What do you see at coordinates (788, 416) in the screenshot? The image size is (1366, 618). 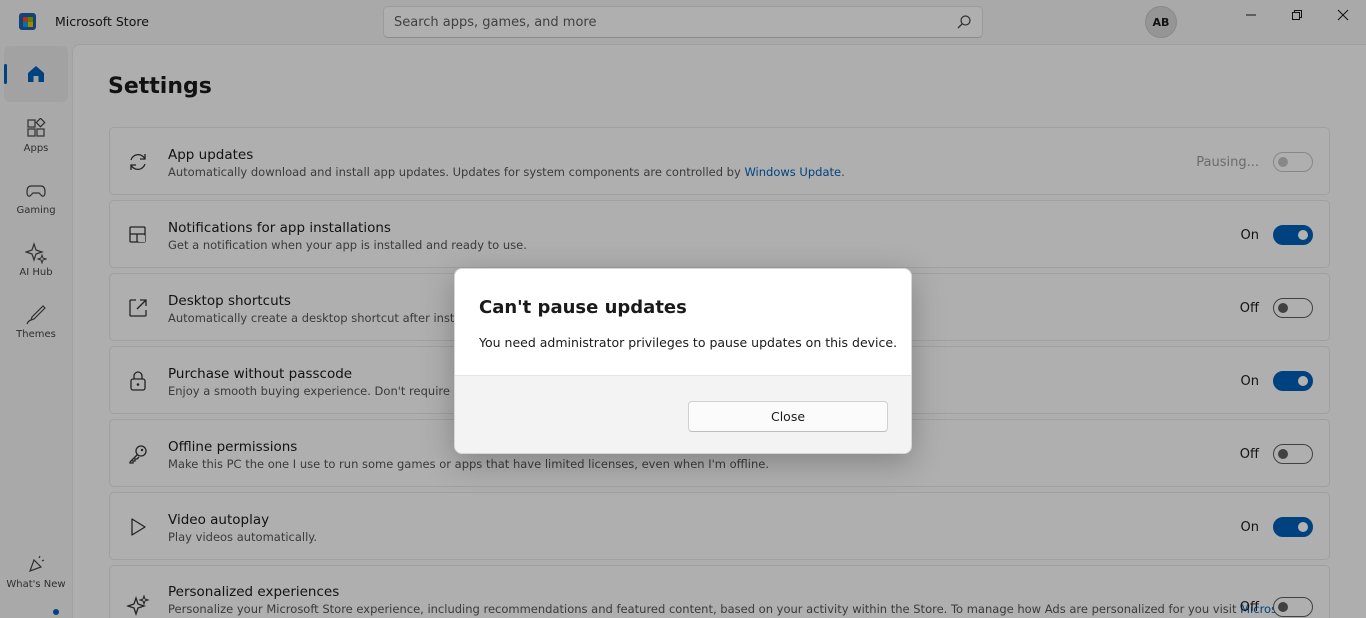 I see `close-button: Close` at bounding box center [788, 416].